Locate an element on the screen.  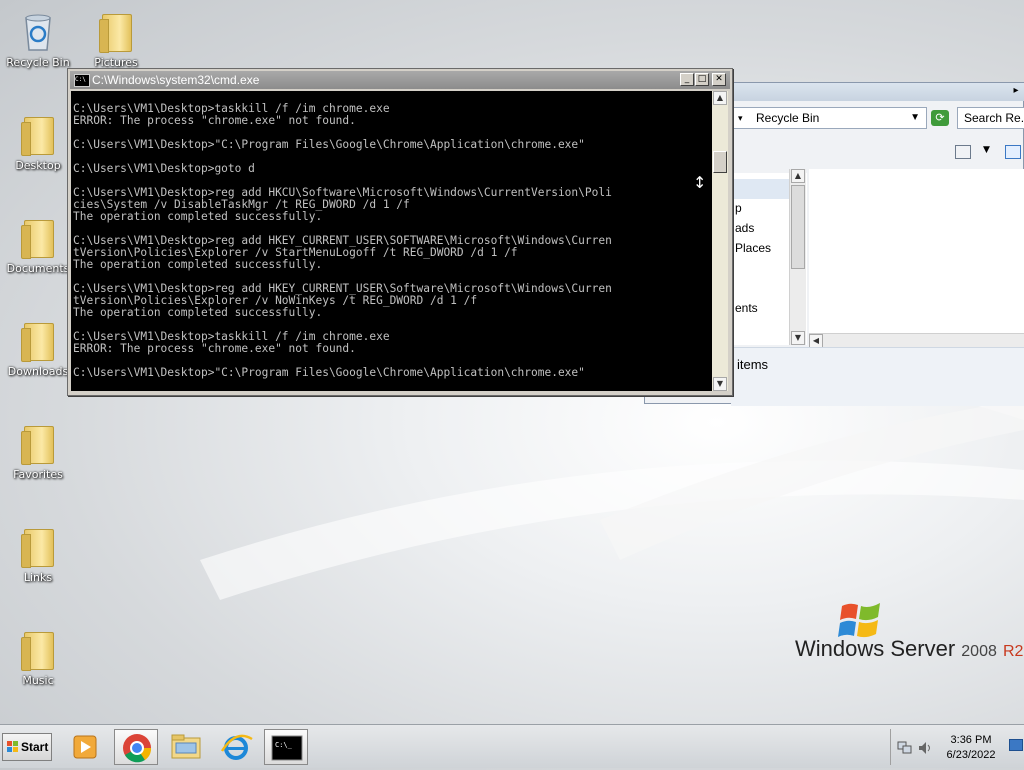
desktop-icon-desktop: Desktop is located at coordinates (38, 141).